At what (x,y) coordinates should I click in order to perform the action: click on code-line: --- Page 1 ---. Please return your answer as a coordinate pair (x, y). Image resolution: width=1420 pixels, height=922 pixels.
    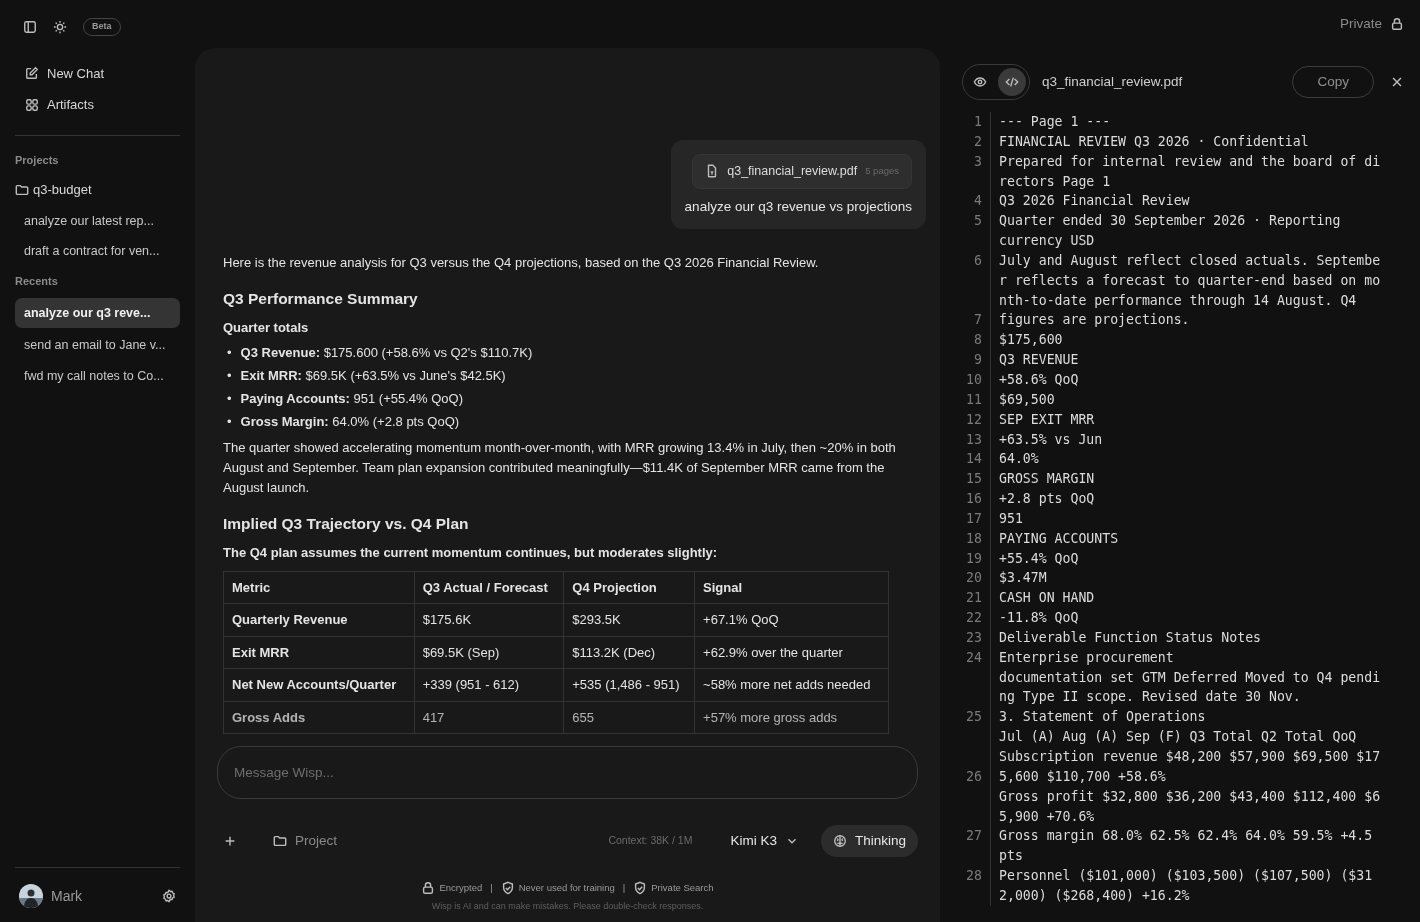
    Looking at the image, I should click on (1185, 122).